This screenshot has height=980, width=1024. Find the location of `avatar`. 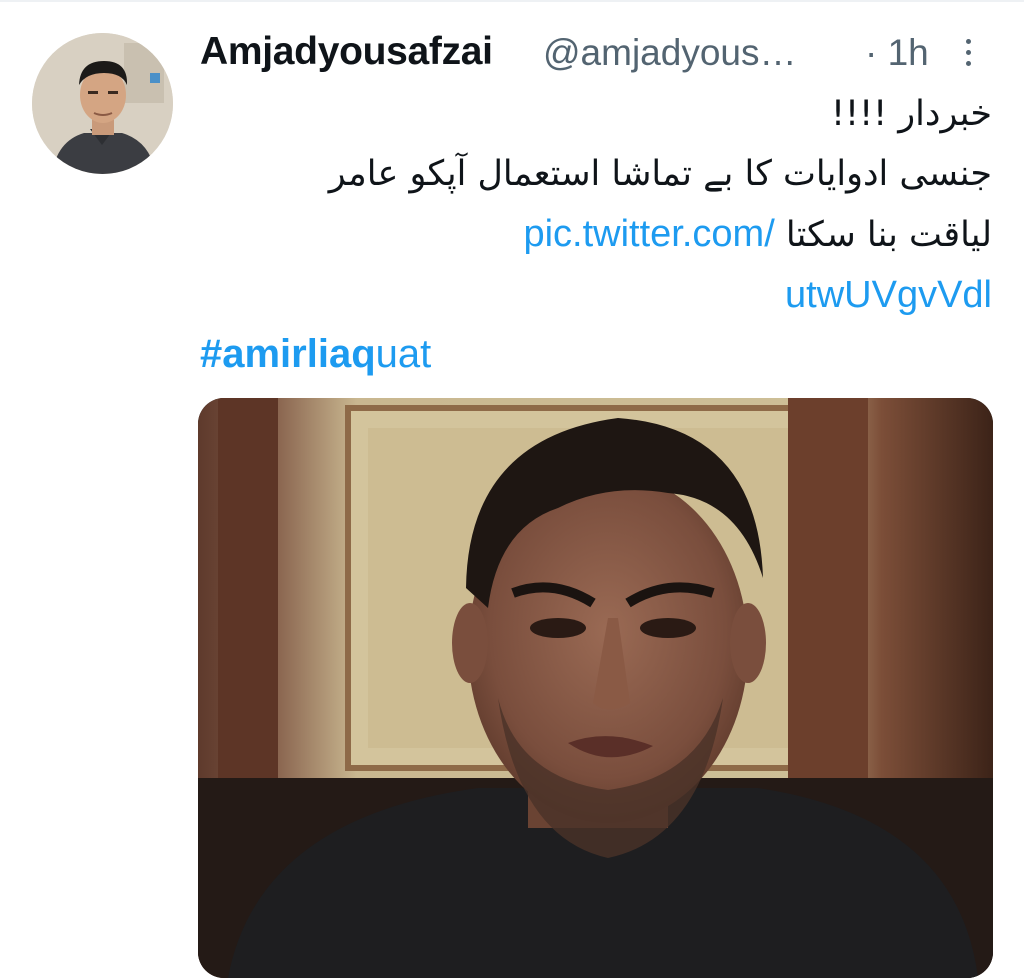

avatar is located at coordinates (102, 103).